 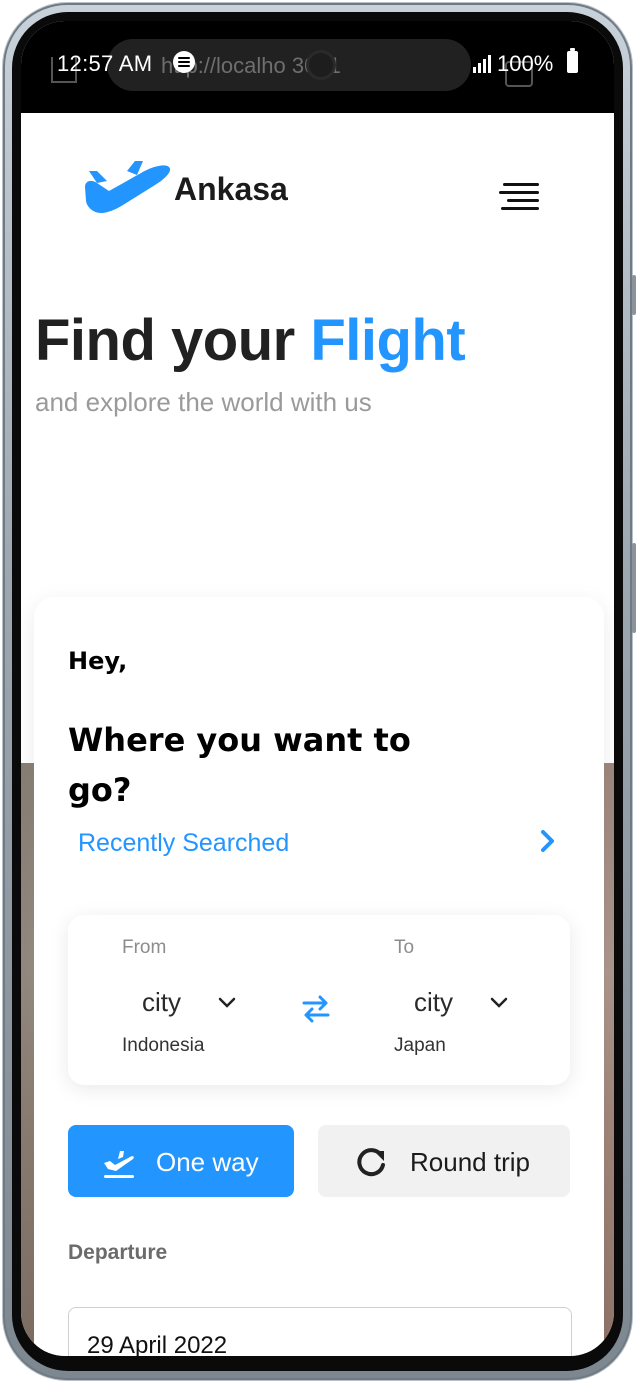 I want to click on spotify-icon, so click(x=184, y=62).